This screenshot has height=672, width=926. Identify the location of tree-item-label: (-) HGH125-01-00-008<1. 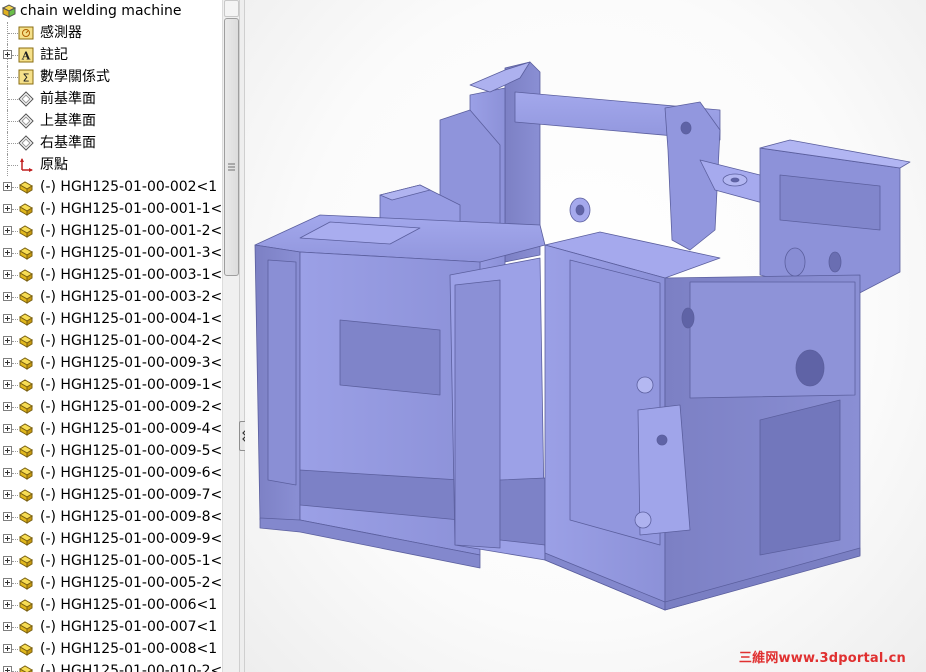
(129, 649).